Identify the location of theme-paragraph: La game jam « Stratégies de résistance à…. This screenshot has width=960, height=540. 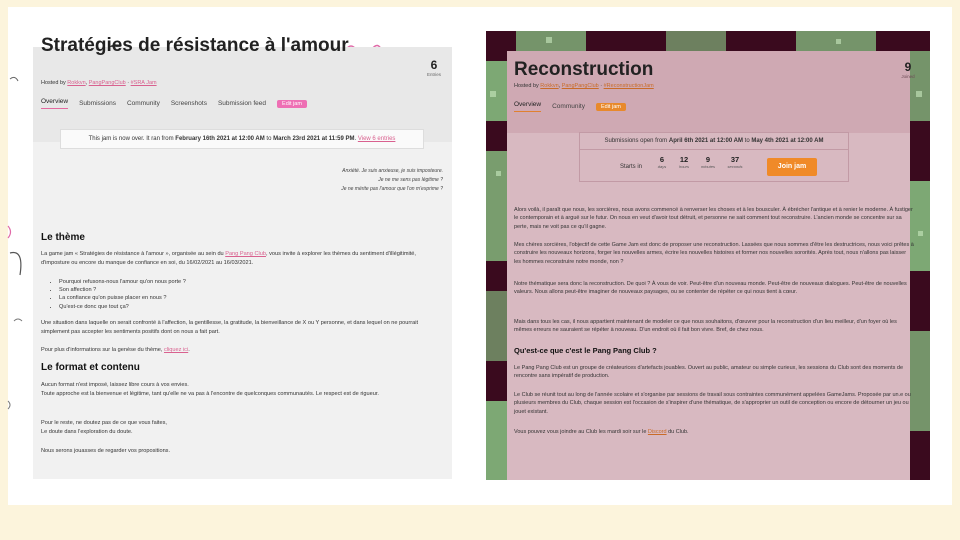
(228, 258).